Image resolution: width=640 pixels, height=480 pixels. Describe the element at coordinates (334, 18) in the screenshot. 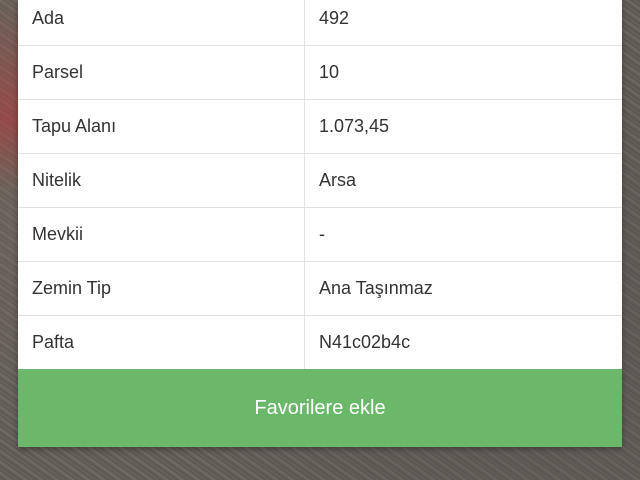

I see `row-value: 492` at that location.